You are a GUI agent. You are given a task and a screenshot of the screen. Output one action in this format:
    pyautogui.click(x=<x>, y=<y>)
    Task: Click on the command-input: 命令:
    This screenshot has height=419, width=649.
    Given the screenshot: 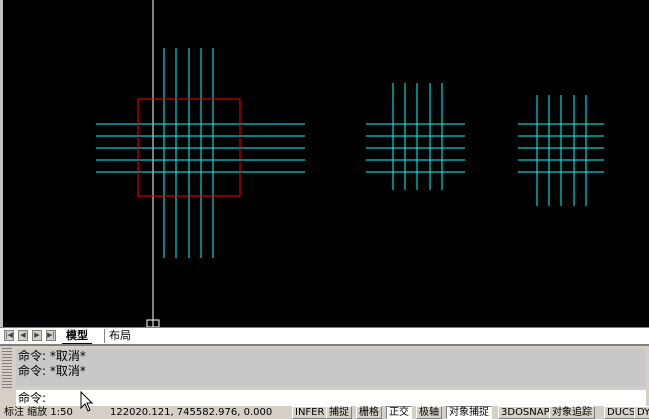 What is the action you would take?
    pyautogui.click(x=331, y=398)
    